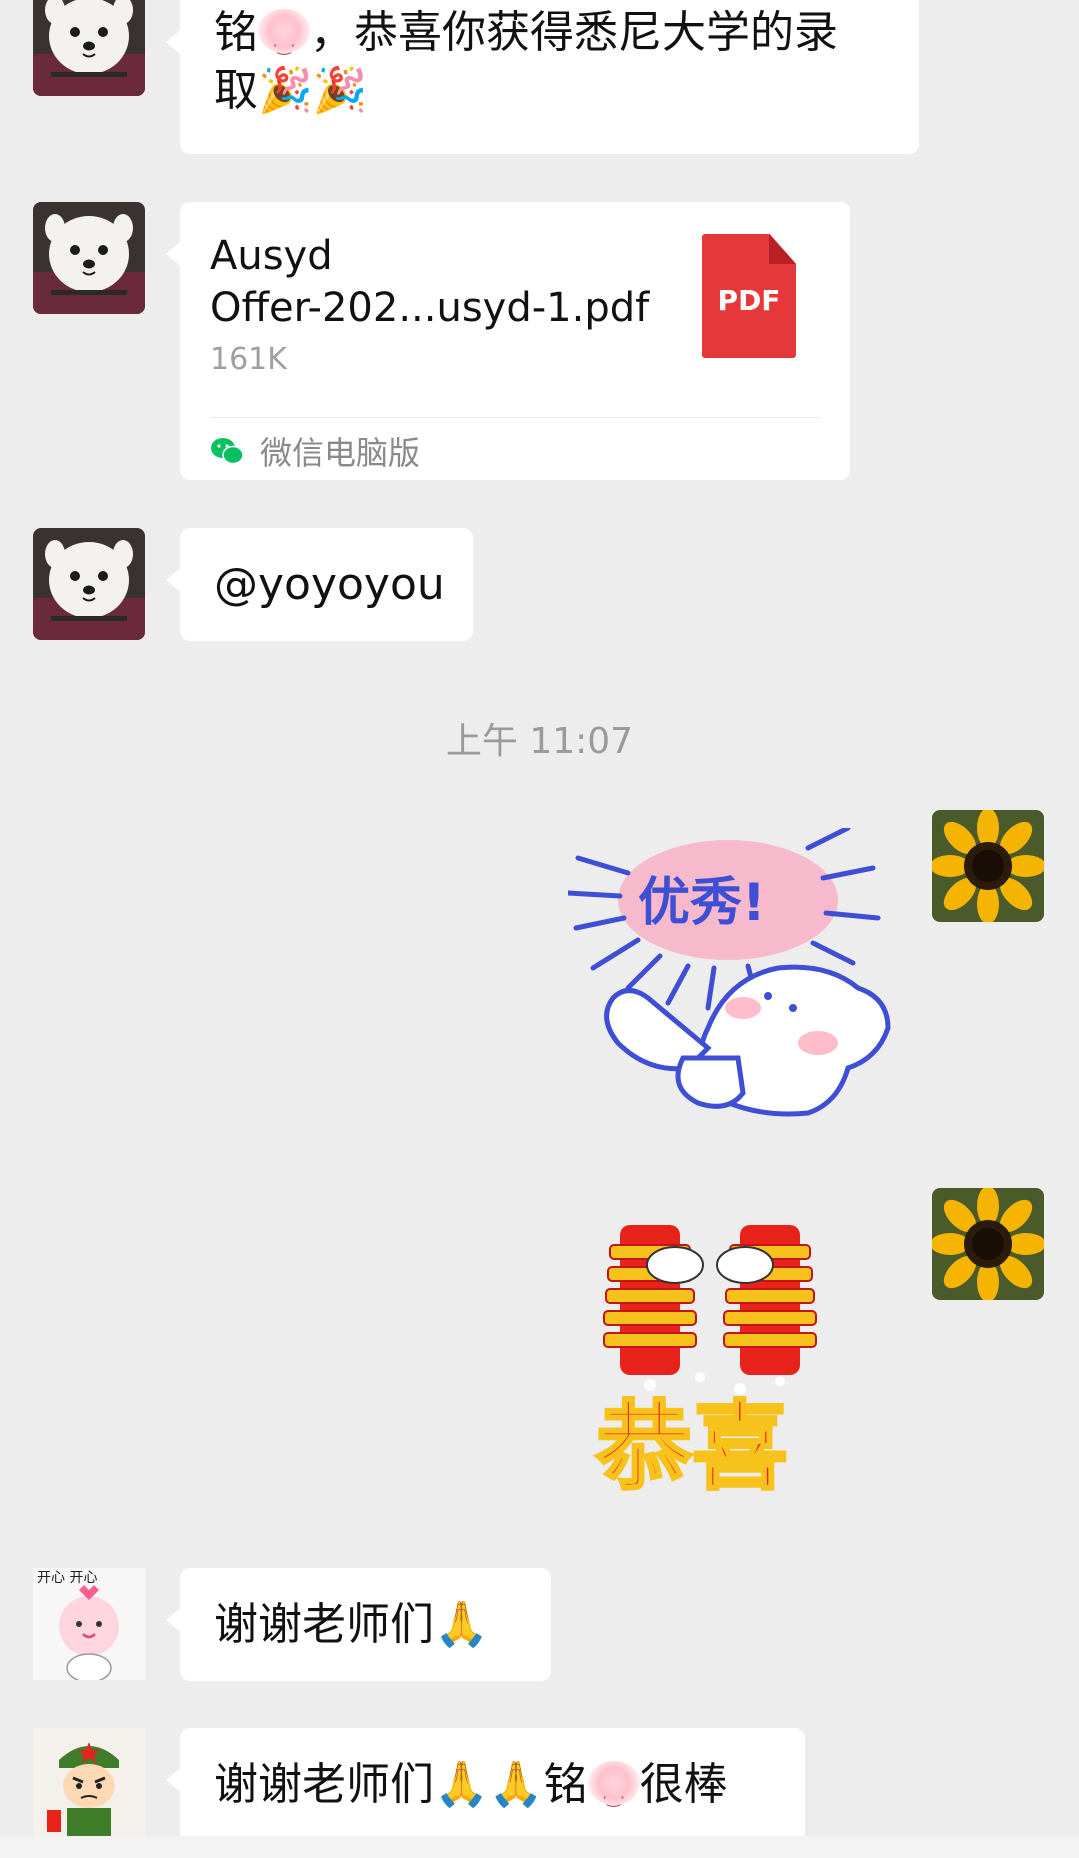  I want to click on avatar-soldier, so click(89, 1784).